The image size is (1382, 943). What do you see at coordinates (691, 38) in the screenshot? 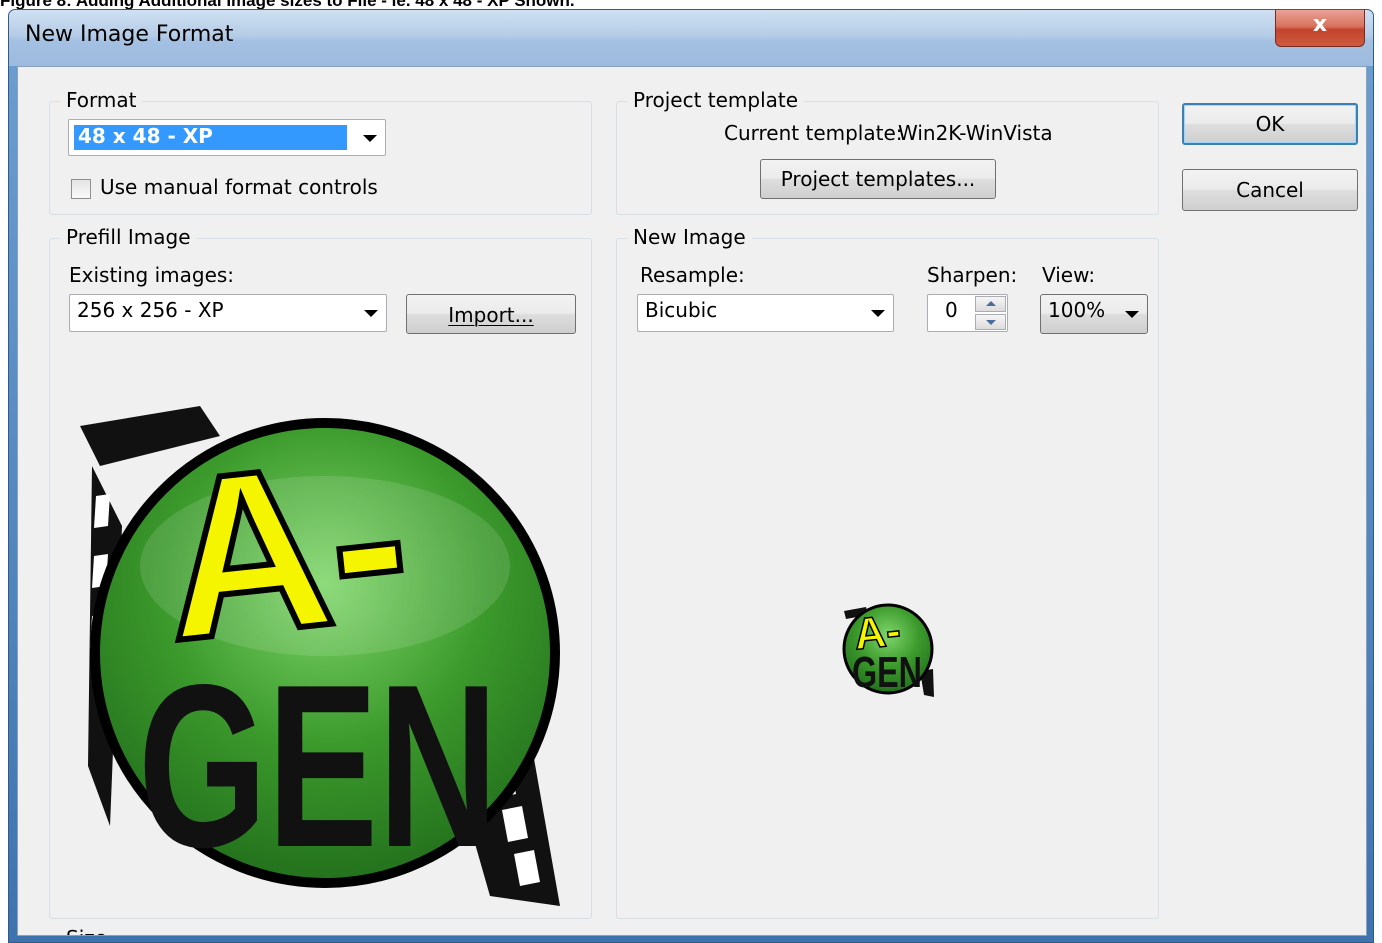
I see `title-bar: New Image Format x` at bounding box center [691, 38].